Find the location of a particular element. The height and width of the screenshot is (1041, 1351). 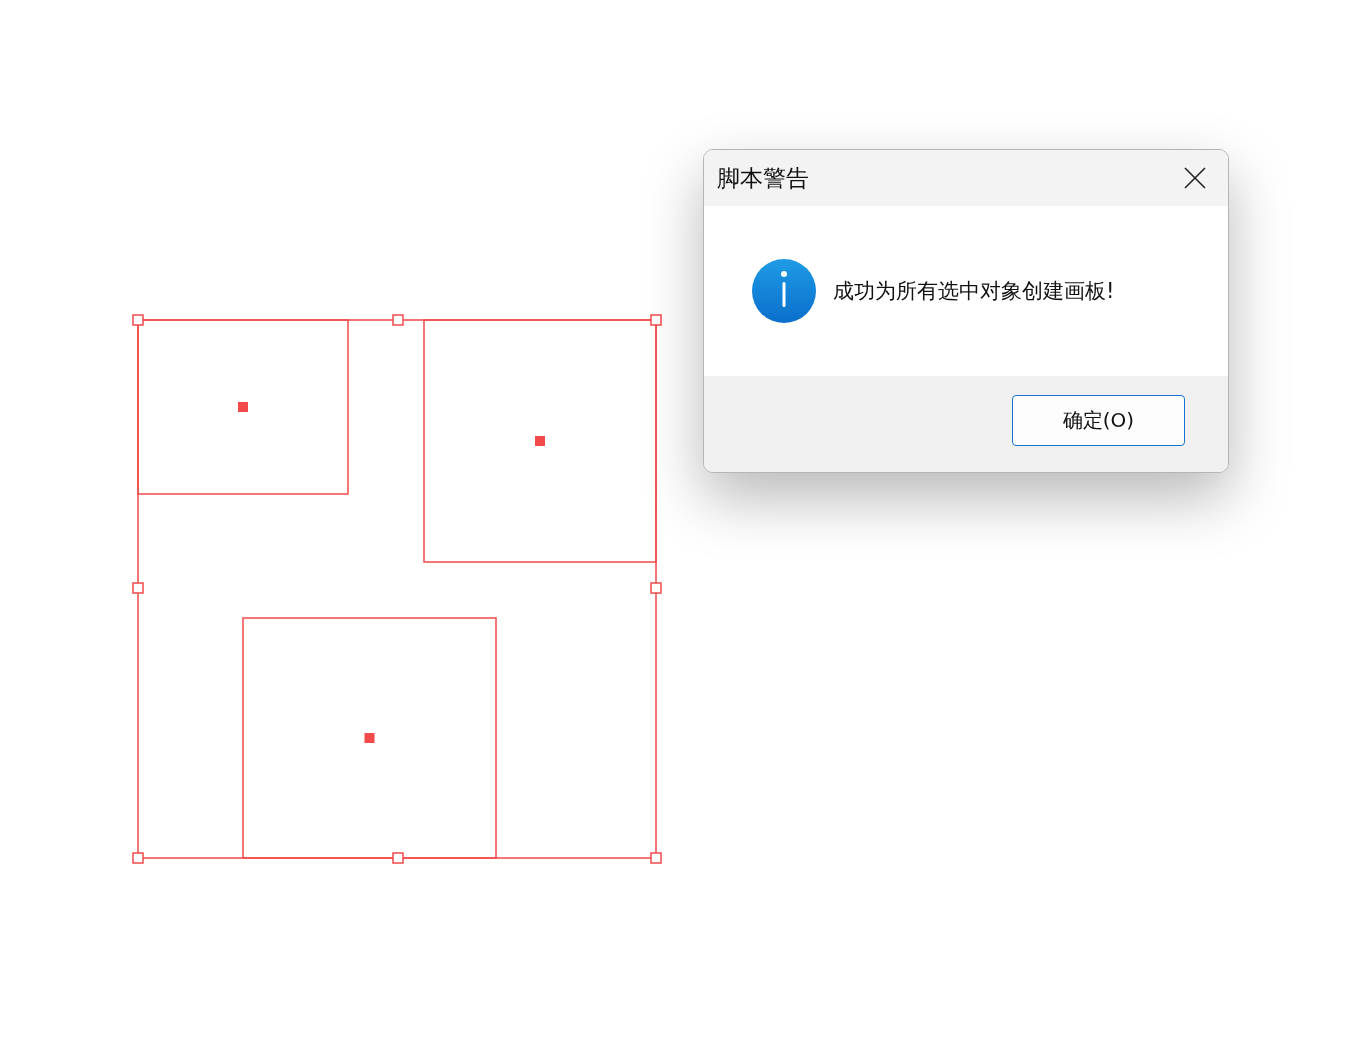

ok-button: 确定(O) is located at coordinates (1098, 420).